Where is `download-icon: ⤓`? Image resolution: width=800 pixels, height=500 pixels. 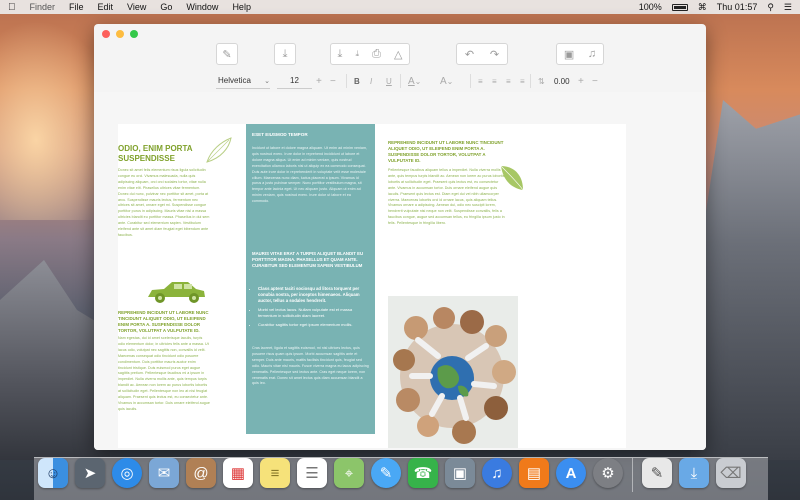 download-icon: ⤓ is located at coordinates (285, 53).